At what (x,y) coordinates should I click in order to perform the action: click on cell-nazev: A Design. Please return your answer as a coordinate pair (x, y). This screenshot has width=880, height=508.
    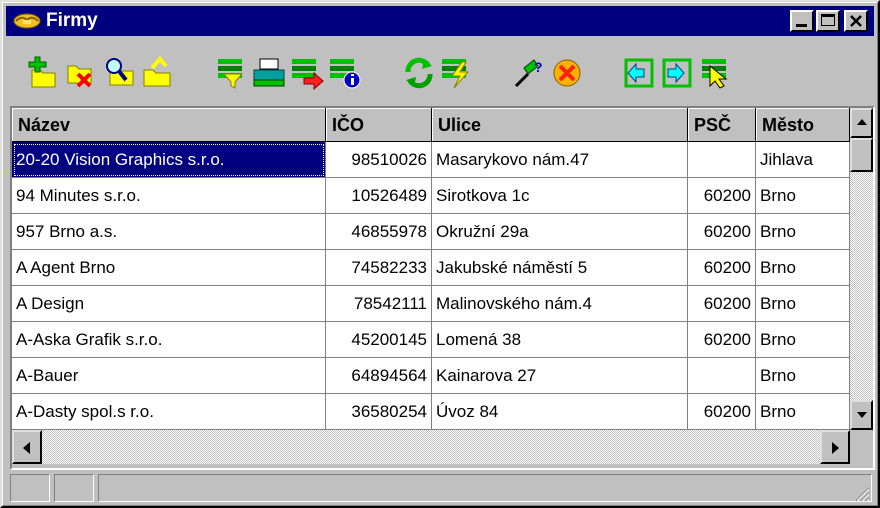
    Looking at the image, I should click on (169, 304).